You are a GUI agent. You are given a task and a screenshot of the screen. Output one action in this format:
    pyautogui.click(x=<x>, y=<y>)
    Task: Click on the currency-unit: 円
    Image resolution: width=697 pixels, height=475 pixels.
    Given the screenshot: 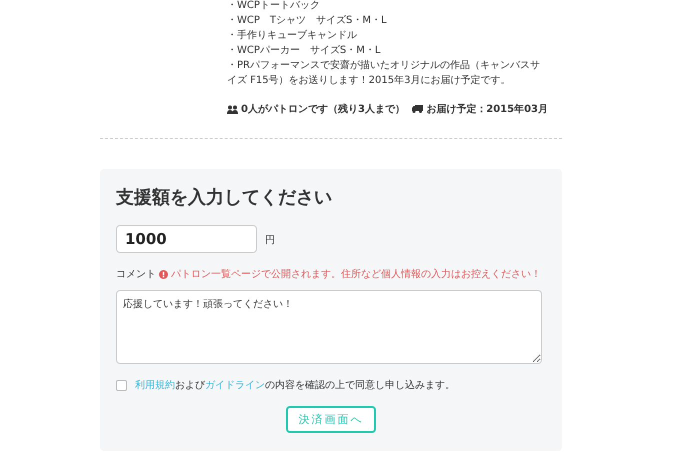 What is the action you would take?
    pyautogui.click(x=270, y=240)
    